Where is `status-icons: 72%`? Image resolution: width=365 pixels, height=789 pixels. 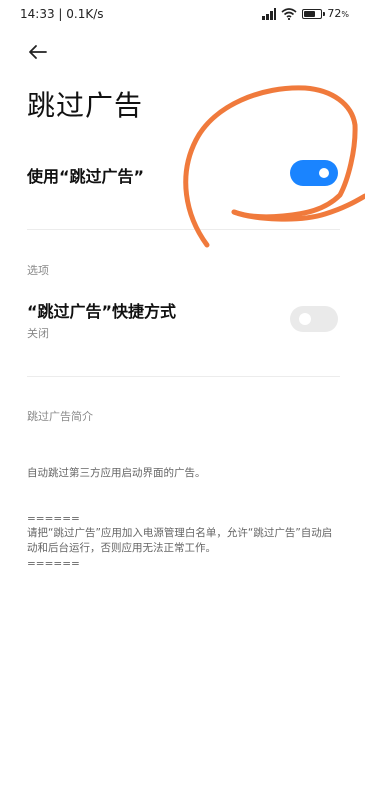 status-icons: 72% is located at coordinates (303, 13).